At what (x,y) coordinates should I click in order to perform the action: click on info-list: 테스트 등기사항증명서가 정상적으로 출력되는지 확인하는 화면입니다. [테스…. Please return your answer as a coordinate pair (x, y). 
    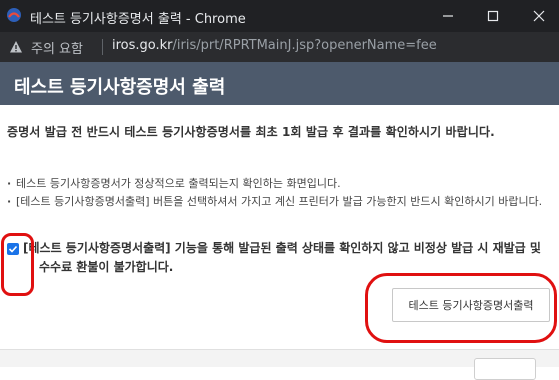
    Looking at the image, I should click on (279, 193).